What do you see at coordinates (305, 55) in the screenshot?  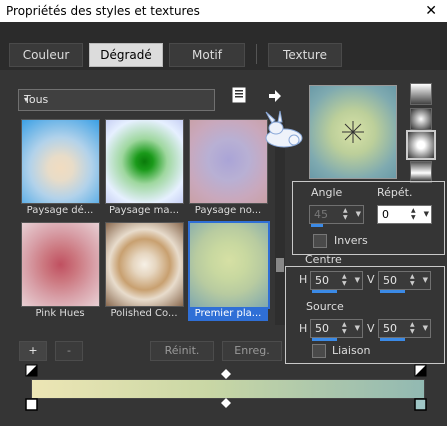 I see `tab-texture: Texture` at bounding box center [305, 55].